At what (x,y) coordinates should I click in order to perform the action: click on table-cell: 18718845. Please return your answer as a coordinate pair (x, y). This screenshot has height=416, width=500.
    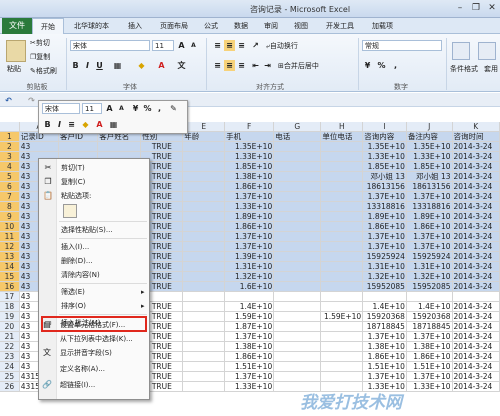
    Looking at the image, I should click on (384, 326).